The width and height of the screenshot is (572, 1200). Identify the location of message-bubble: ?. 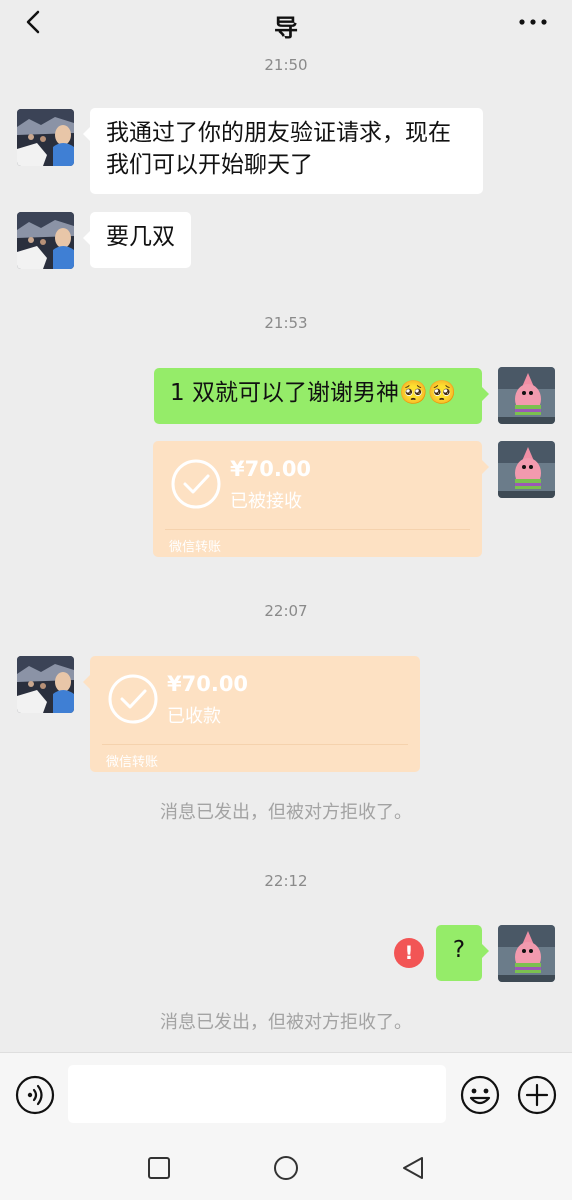
(462, 953).